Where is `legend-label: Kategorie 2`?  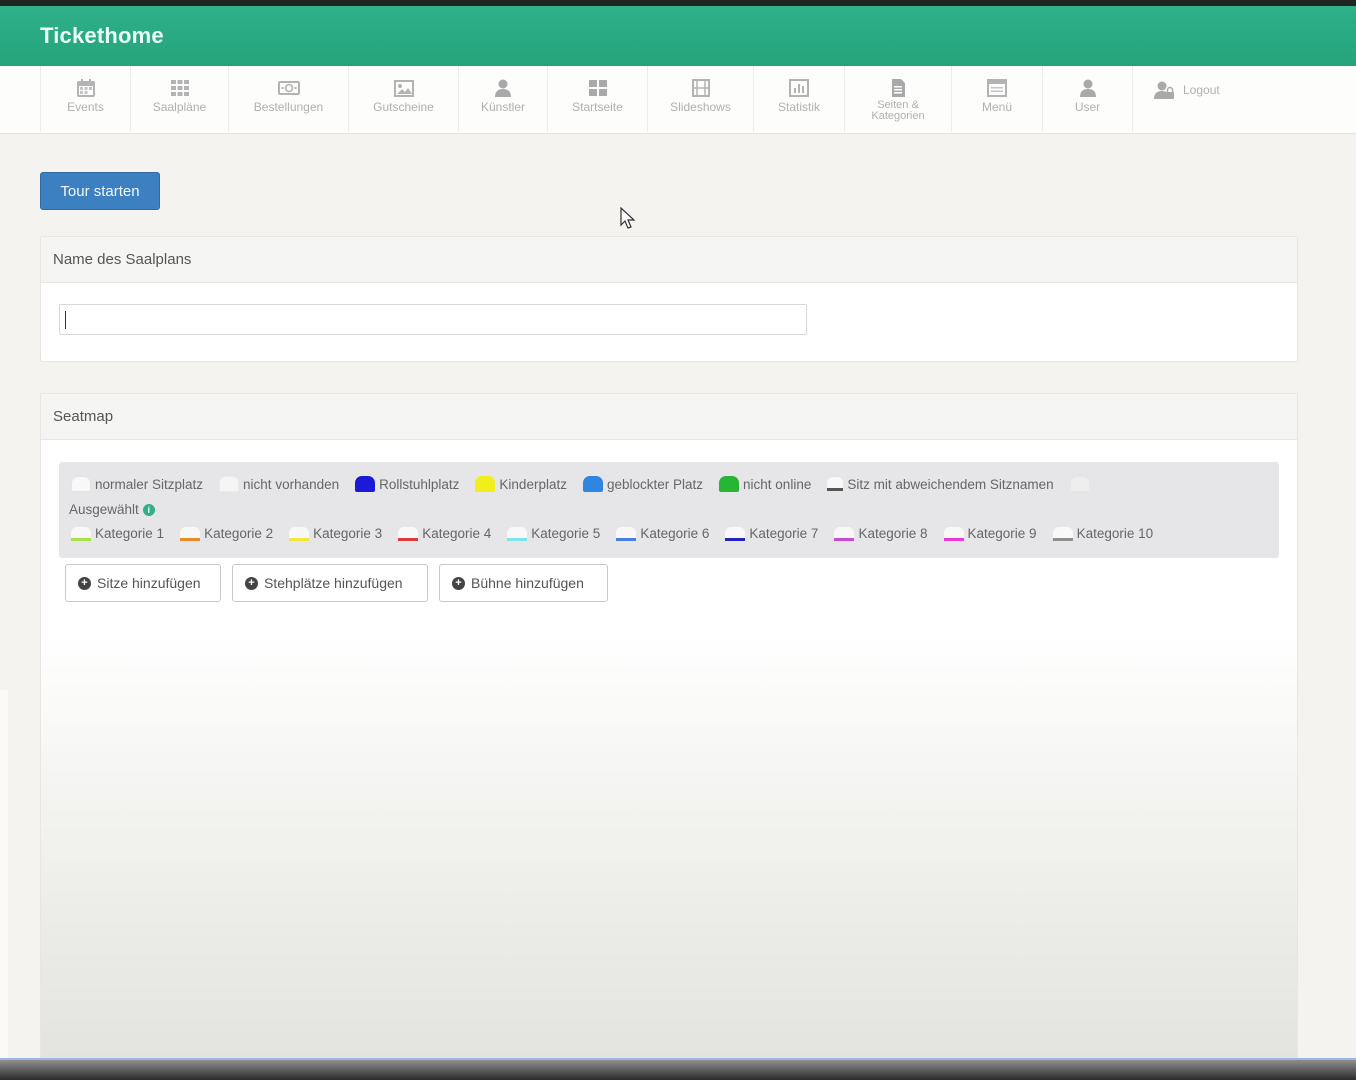
legend-label: Kategorie 2 is located at coordinates (239, 533).